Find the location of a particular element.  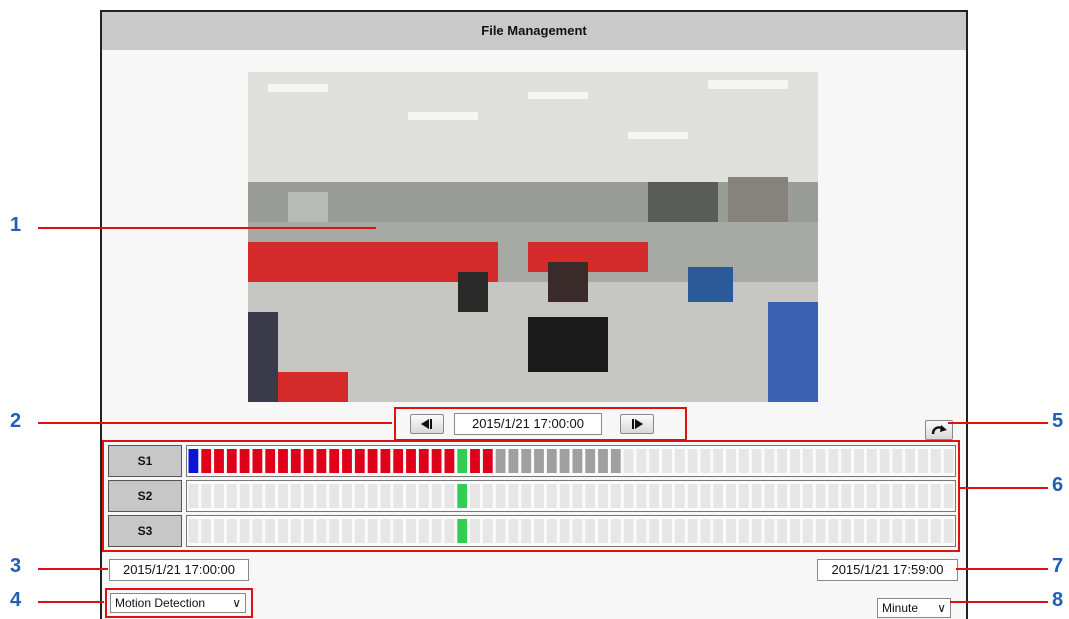

step-back-button is located at coordinates (427, 424).